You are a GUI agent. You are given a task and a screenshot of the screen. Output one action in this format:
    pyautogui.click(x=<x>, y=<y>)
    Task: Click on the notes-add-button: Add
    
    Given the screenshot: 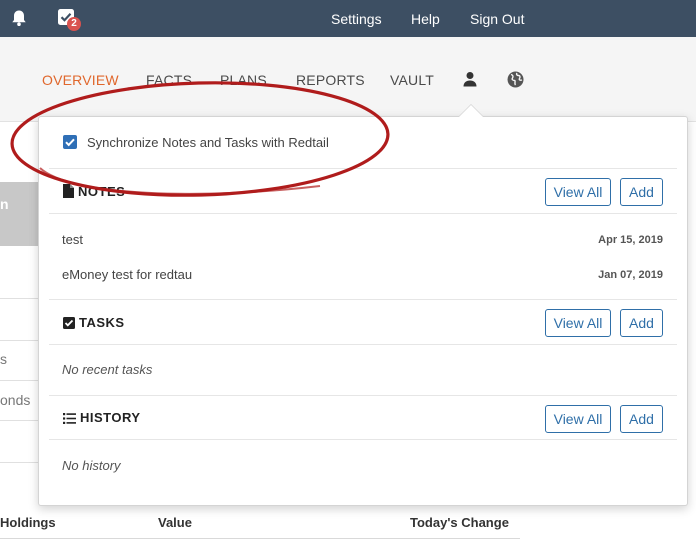 What is the action you would take?
    pyautogui.click(x=641, y=192)
    